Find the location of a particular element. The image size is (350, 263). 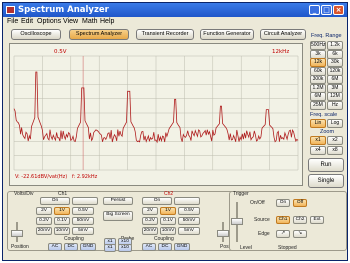

minimize-icon: _ is located at coordinates (314, 10).